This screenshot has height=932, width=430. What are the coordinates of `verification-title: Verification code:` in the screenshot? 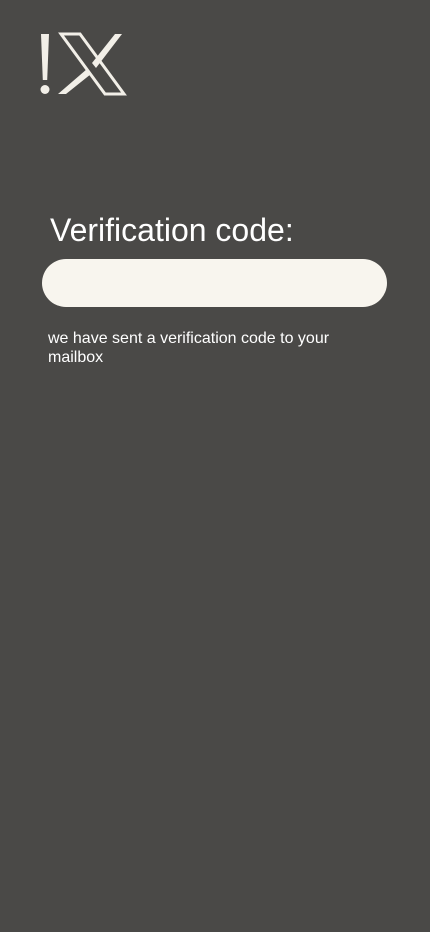 It's located at (172, 230).